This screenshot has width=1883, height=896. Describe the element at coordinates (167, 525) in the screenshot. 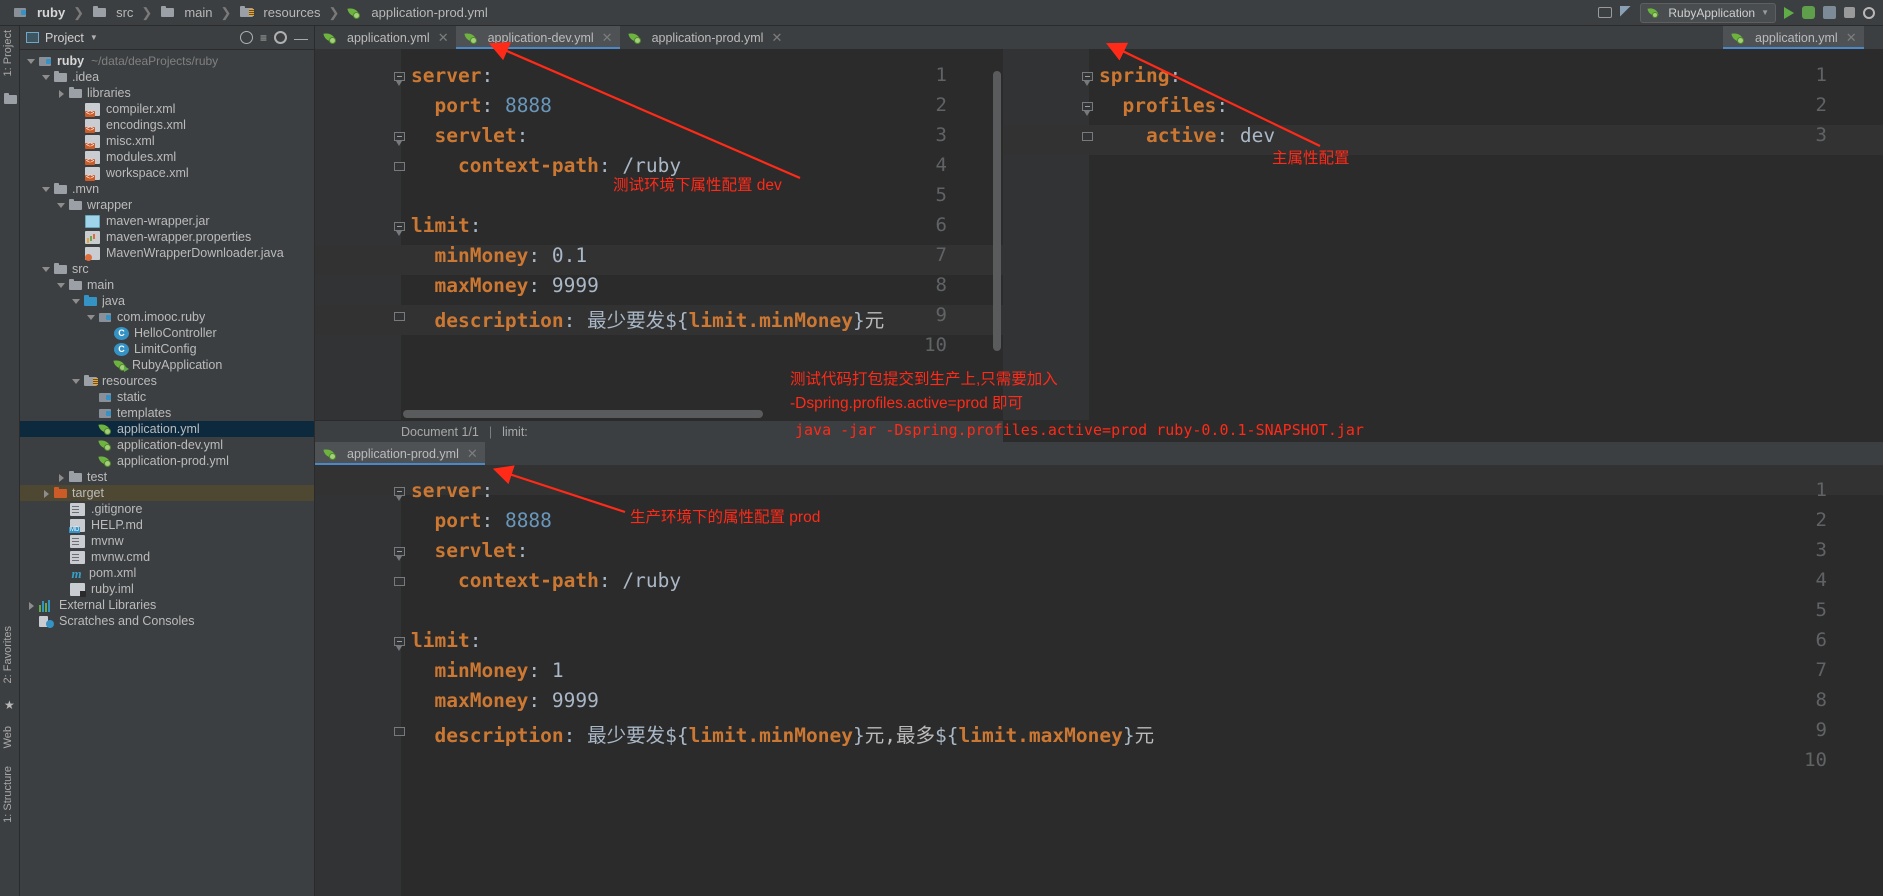

I see `tree-node-help-md: HELP.md` at that location.